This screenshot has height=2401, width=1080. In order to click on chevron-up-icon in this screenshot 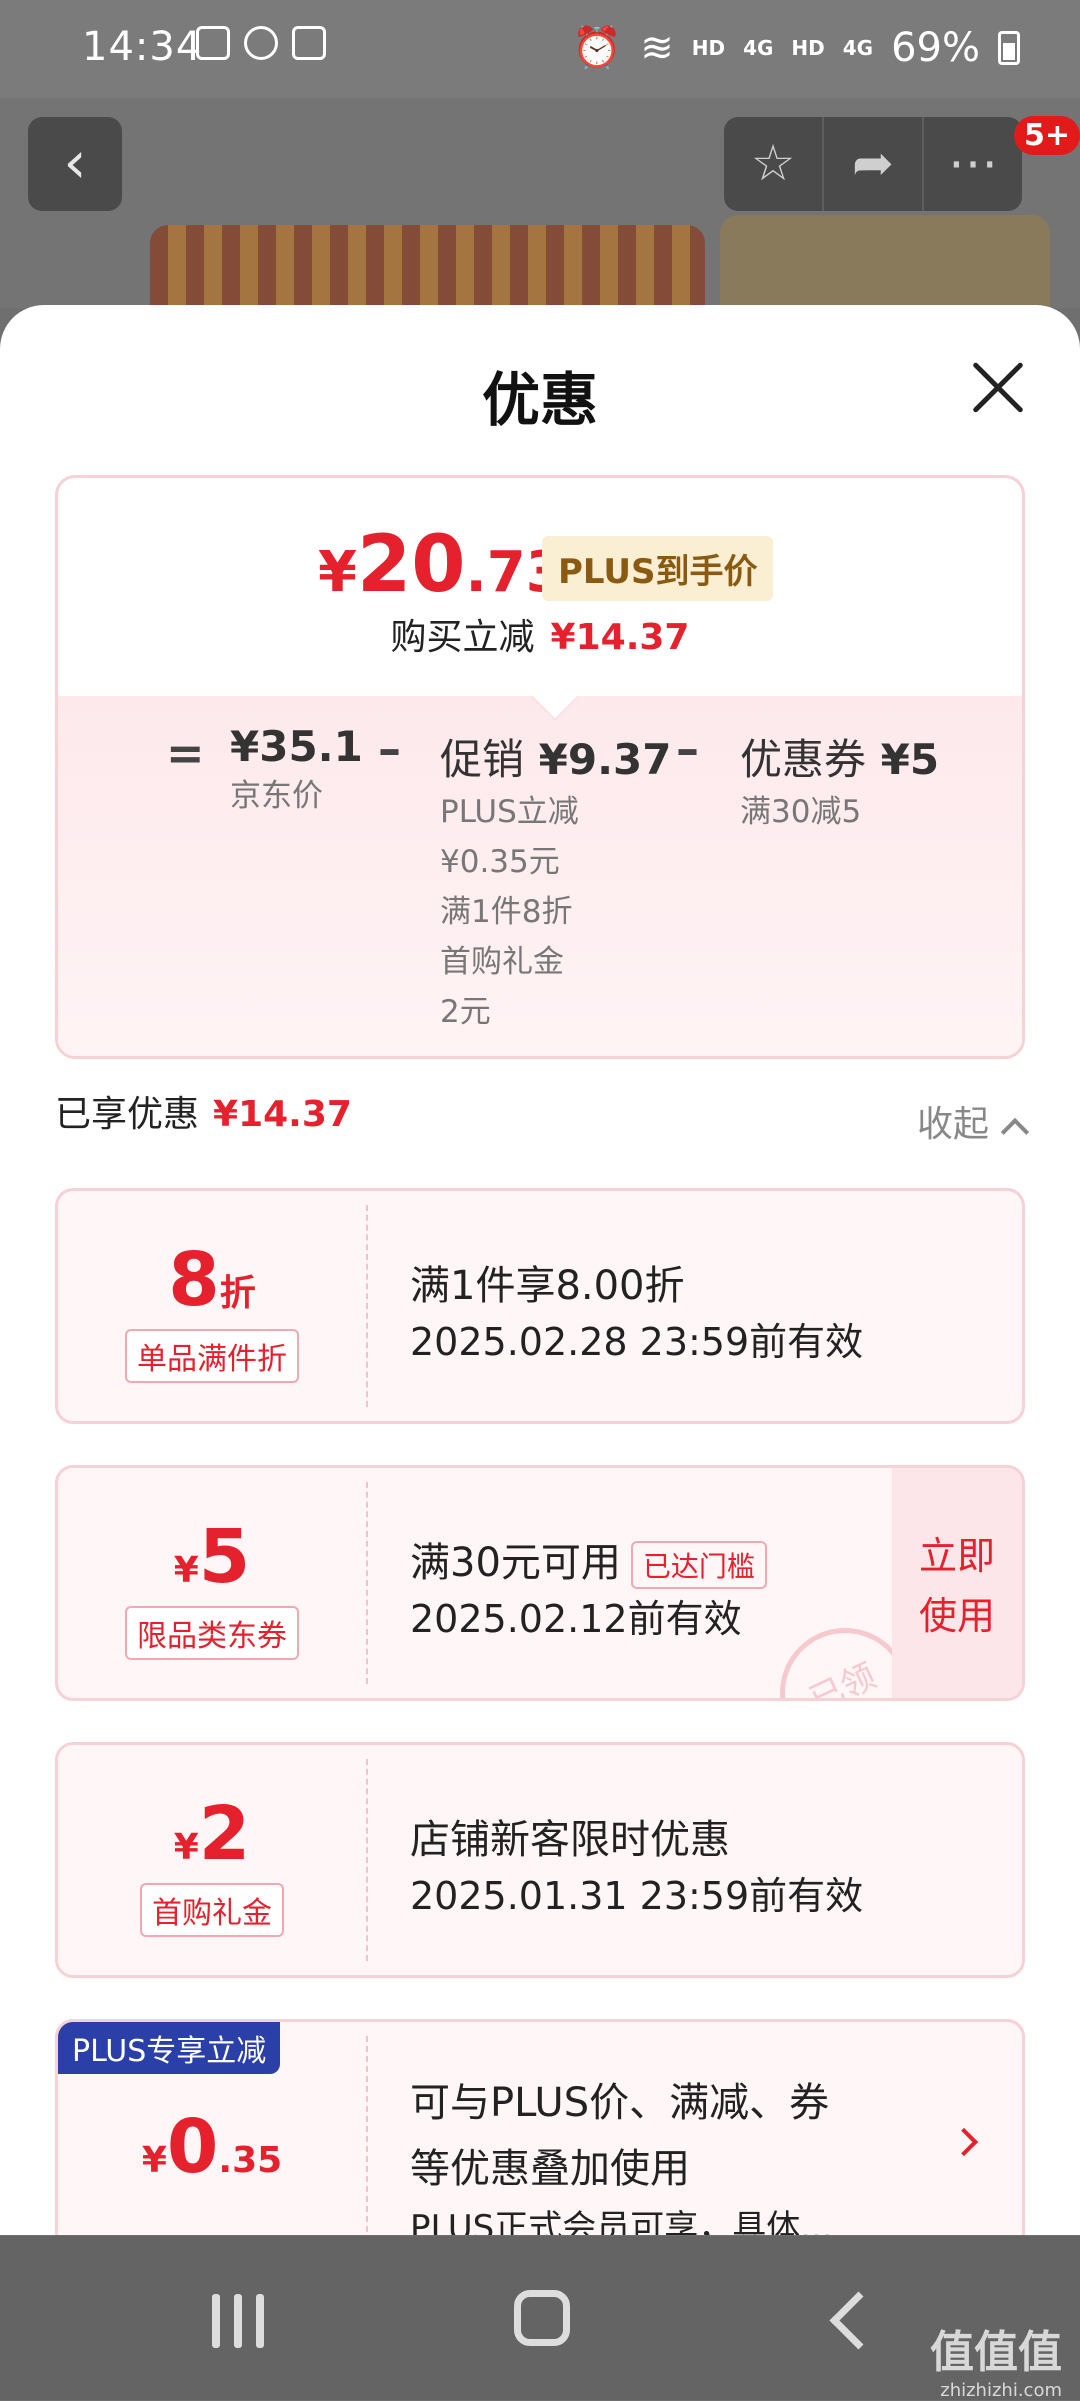, I will do `click(1015, 1132)`.